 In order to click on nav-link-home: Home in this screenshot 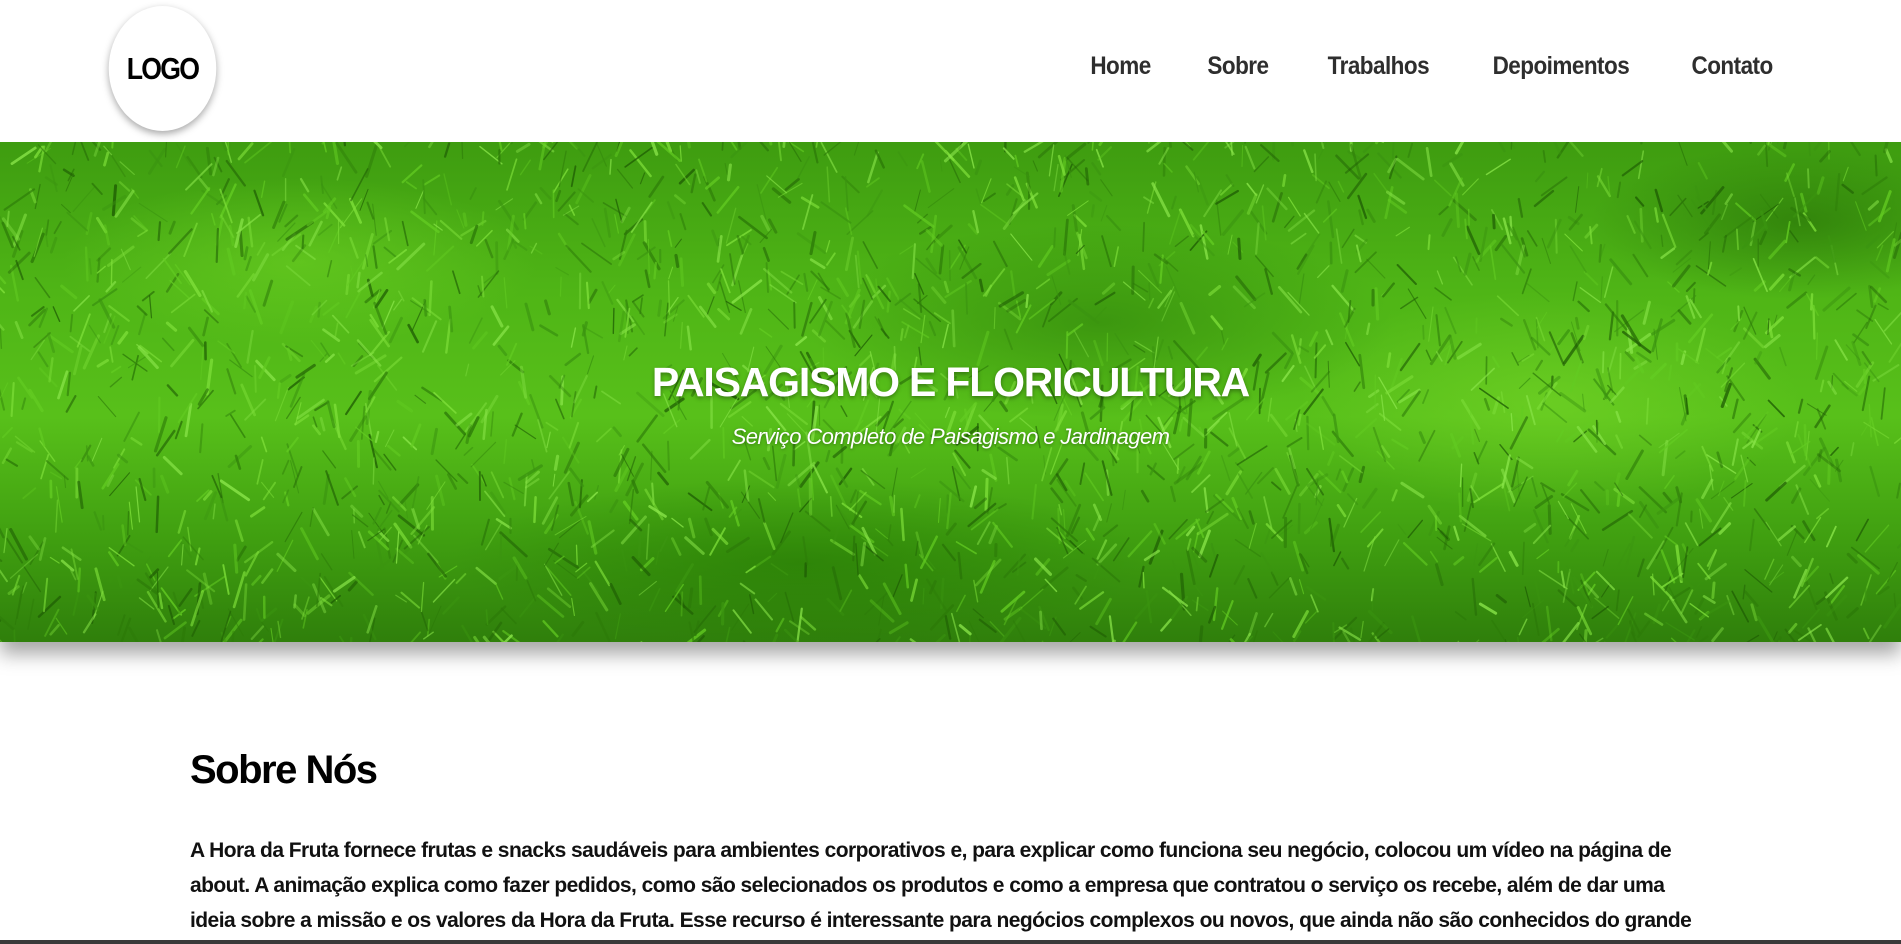, I will do `click(1121, 66)`.